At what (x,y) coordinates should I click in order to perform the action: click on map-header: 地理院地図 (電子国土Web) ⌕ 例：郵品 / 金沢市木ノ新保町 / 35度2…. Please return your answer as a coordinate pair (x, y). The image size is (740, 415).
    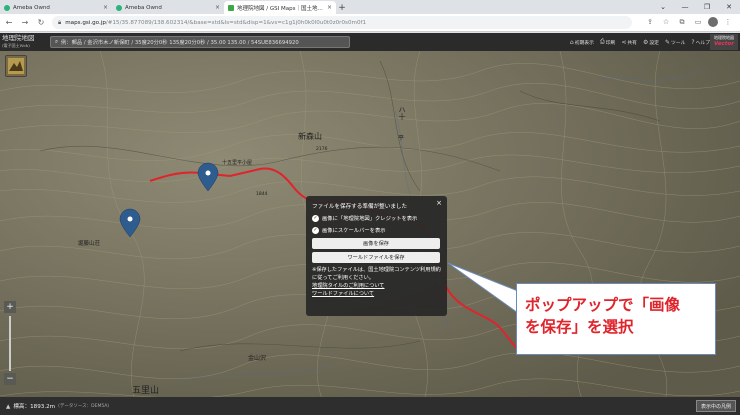
    Looking at the image, I should click on (370, 42).